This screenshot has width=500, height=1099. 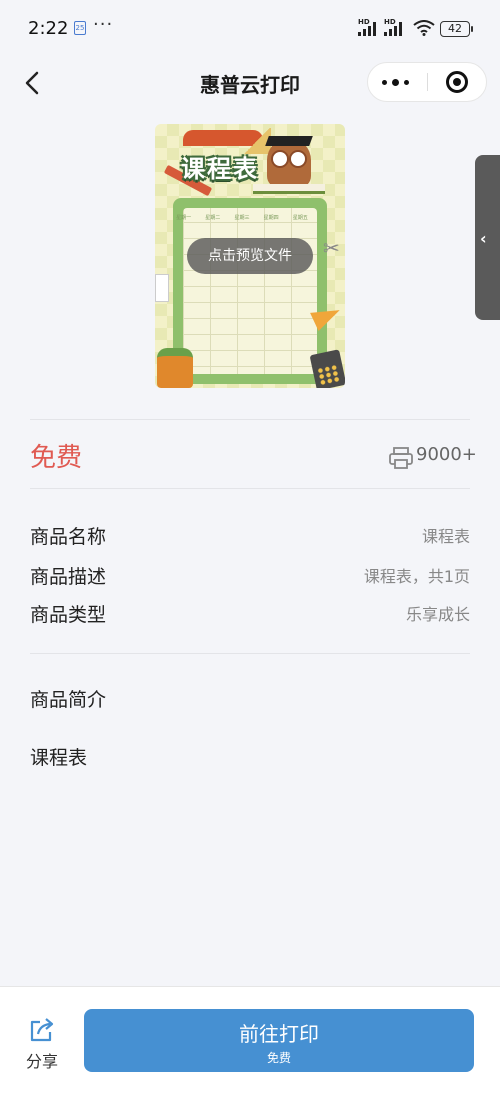 I want to click on schedule-grid, so click(x=250, y=291).